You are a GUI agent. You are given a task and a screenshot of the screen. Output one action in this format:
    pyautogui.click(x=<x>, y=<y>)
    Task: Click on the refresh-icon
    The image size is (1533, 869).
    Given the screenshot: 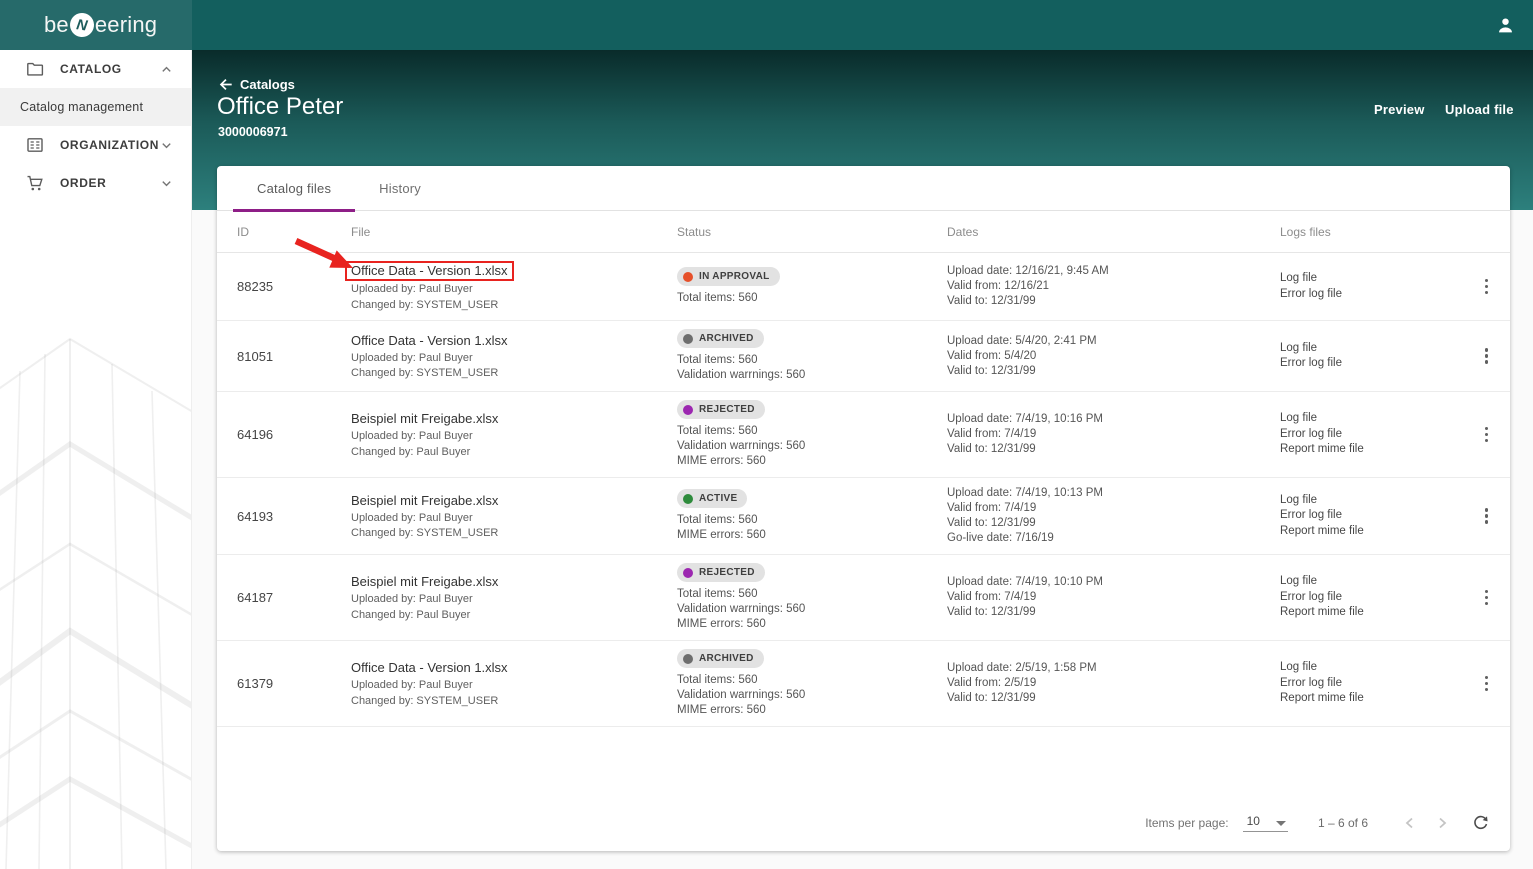 What is the action you would take?
    pyautogui.click(x=1480, y=822)
    